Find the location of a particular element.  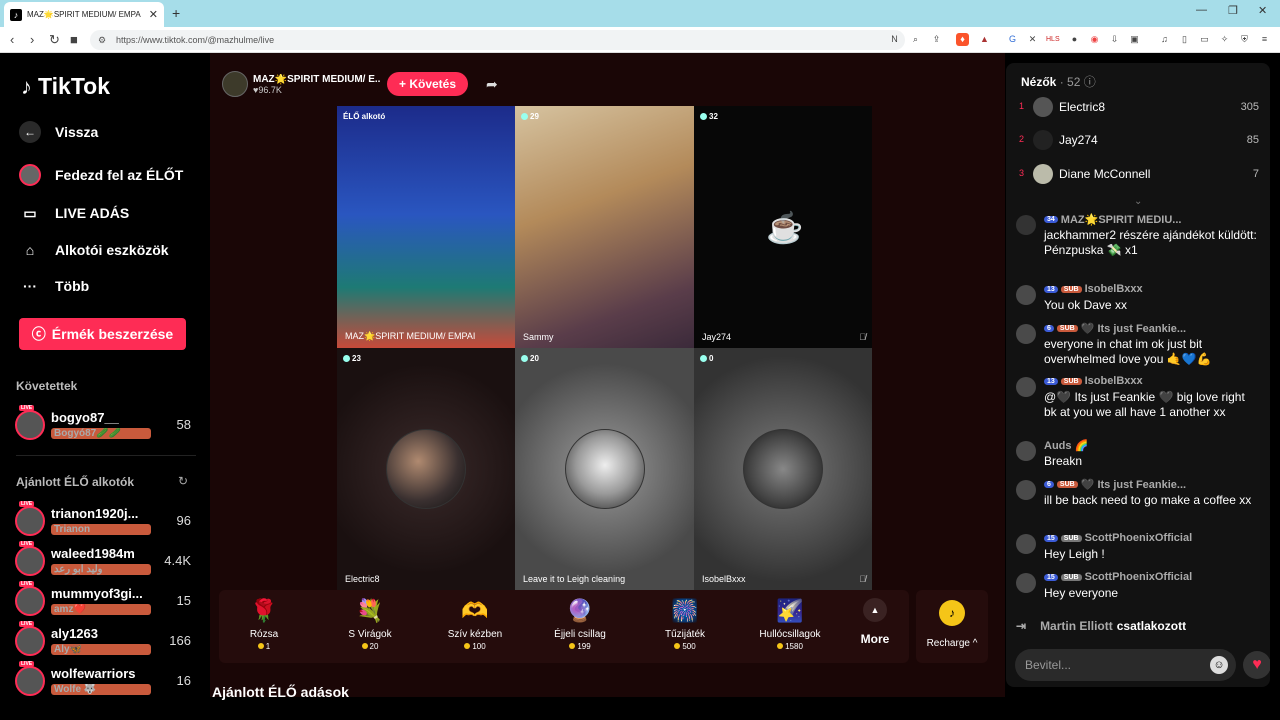

tiktok-note-icon: ♪ is located at coordinates (26, 86).